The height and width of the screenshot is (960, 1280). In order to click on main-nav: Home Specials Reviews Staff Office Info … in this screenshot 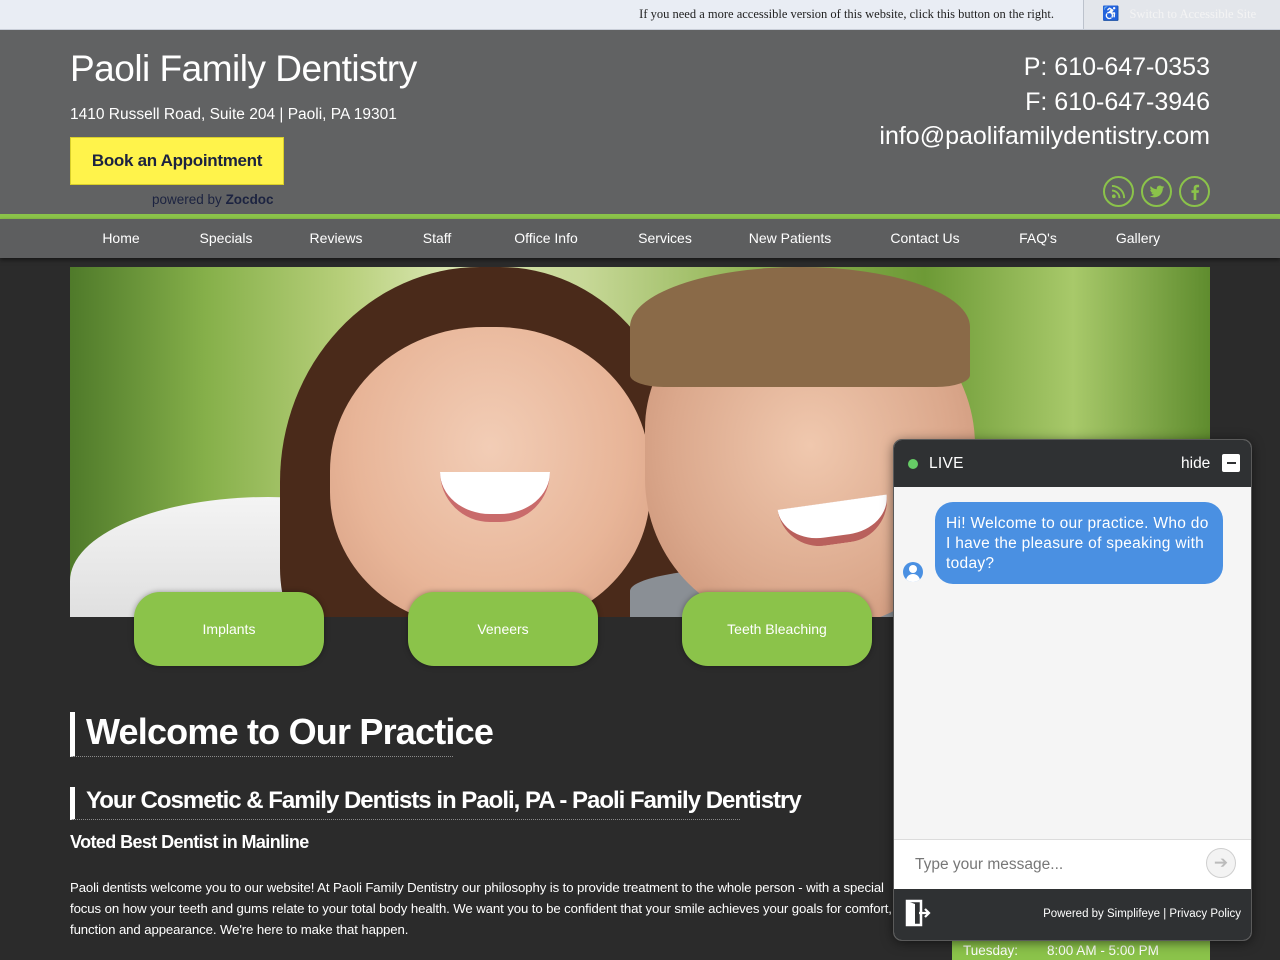, I will do `click(640, 238)`.